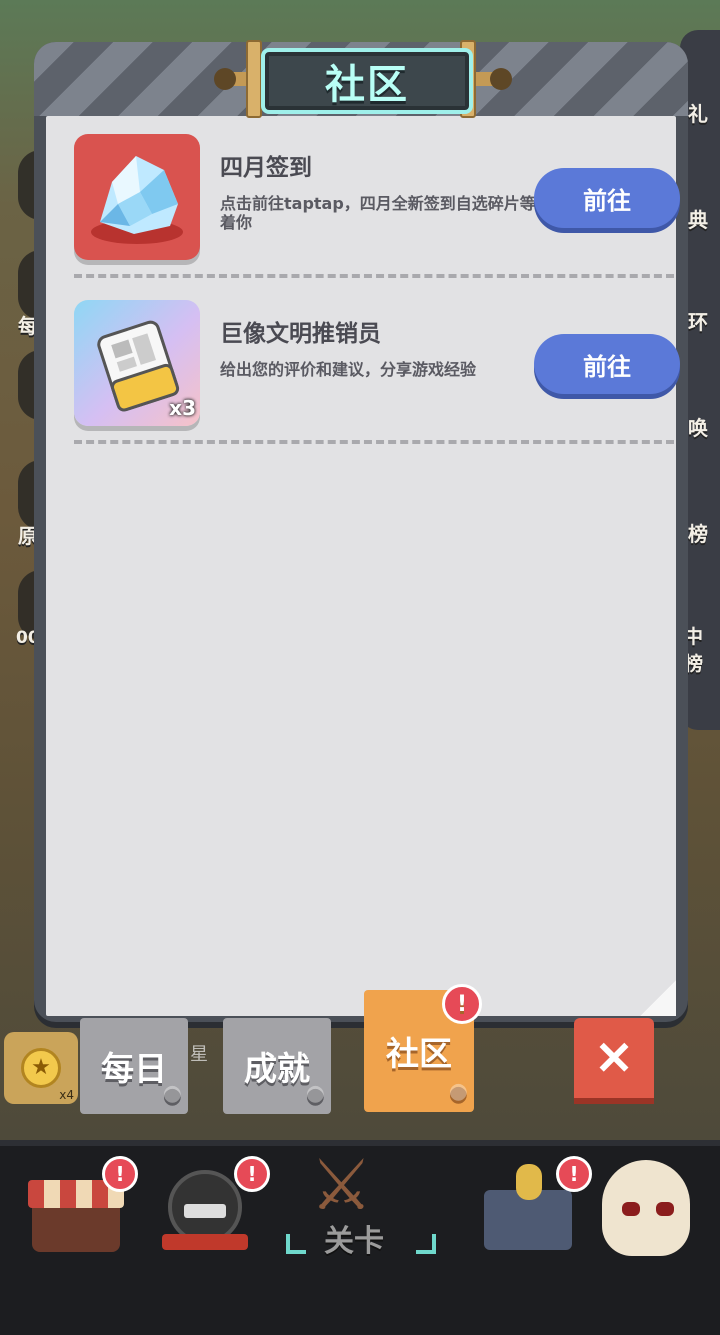 The width and height of the screenshot is (720, 1335). What do you see at coordinates (354, 1241) in the screenshot?
I see `stage-label: 关卡` at bounding box center [354, 1241].